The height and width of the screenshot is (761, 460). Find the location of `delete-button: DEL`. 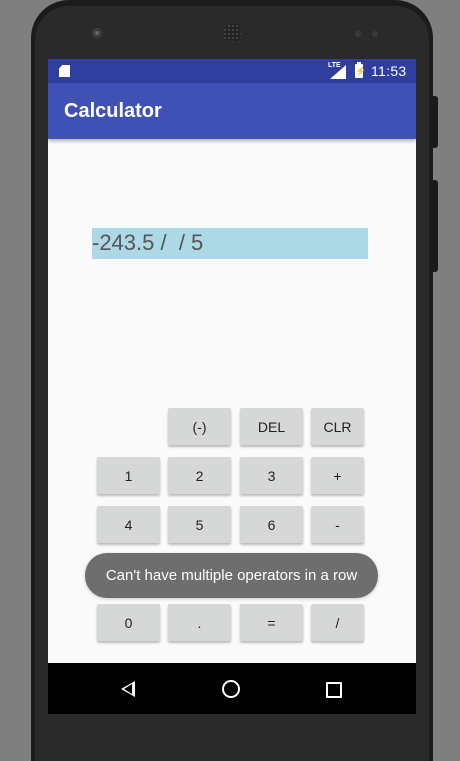

delete-button: DEL is located at coordinates (271, 426).